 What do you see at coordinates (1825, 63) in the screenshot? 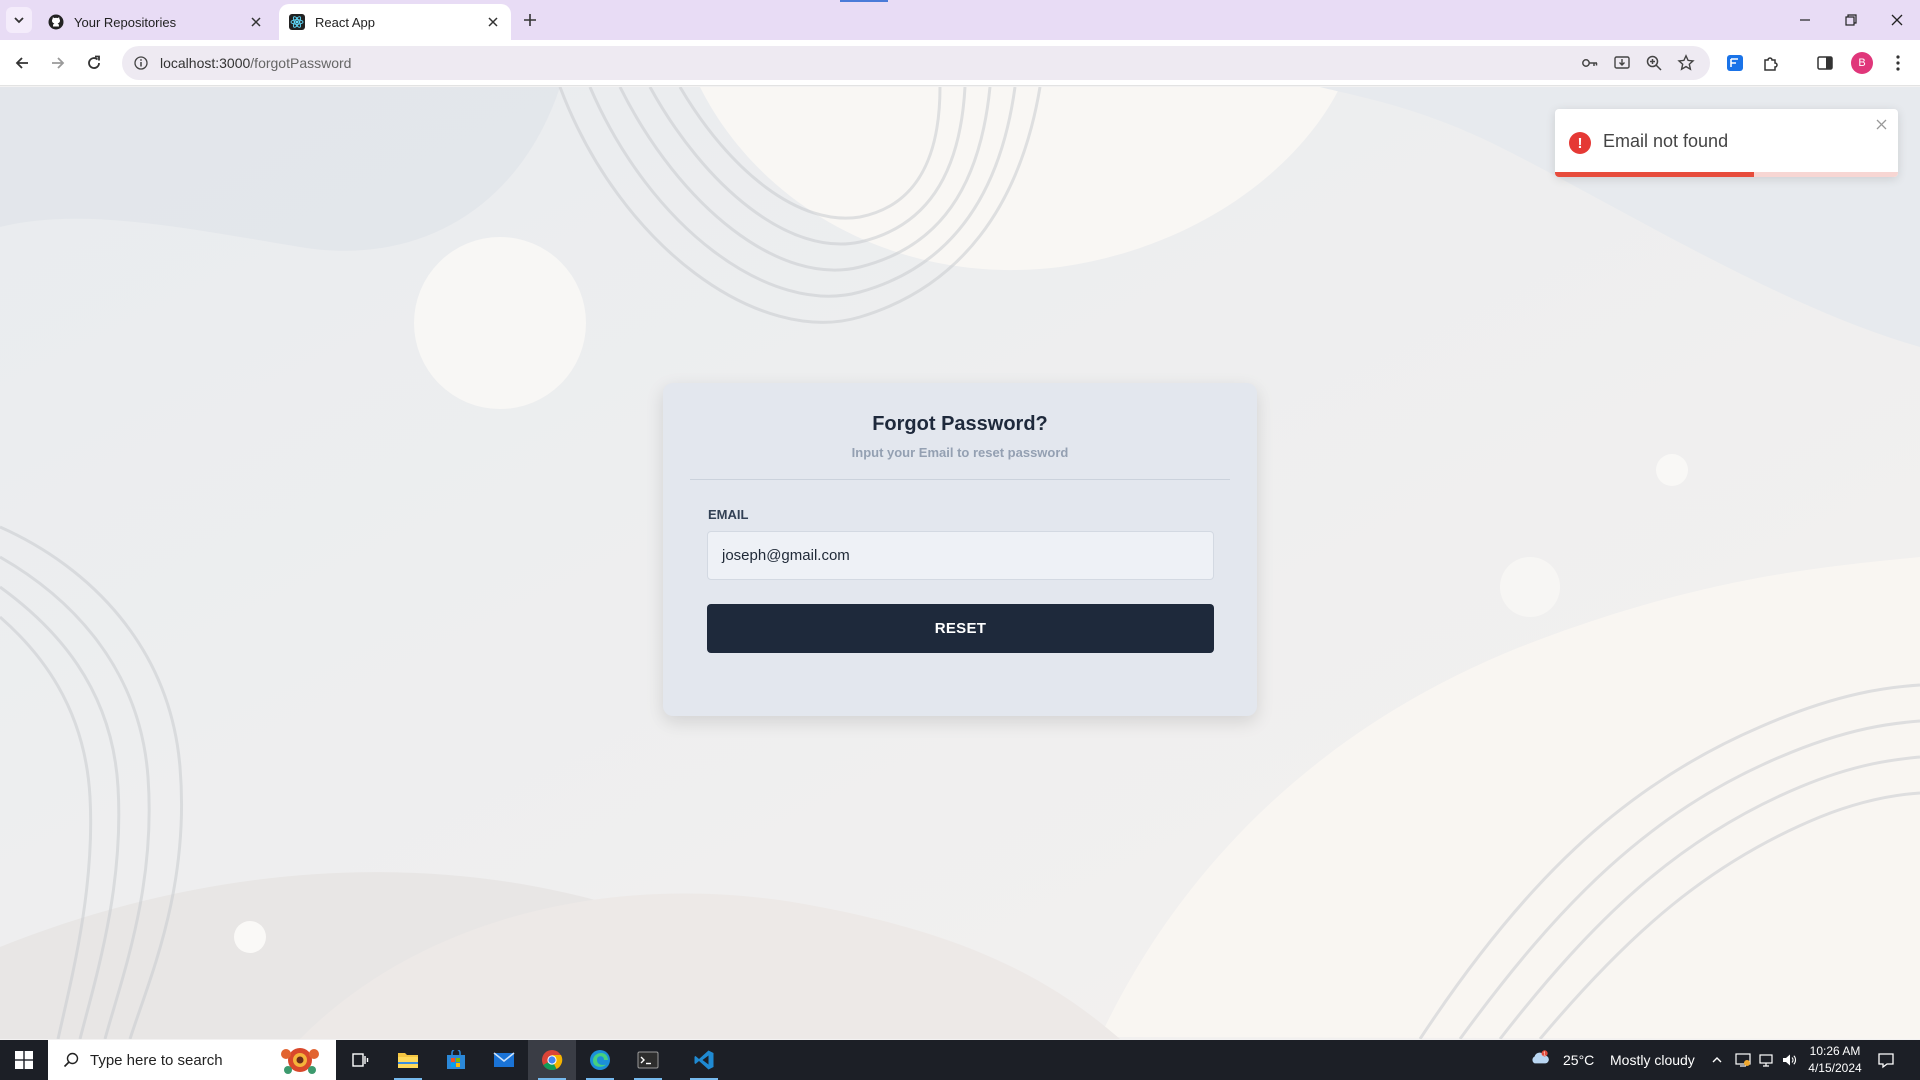
I see `side-panel-icon` at bounding box center [1825, 63].